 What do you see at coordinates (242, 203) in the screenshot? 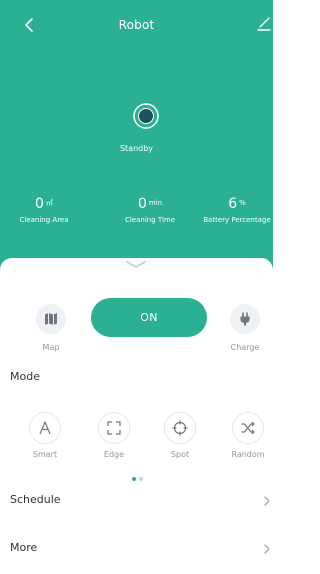
I see `stat-unit: %` at bounding box center [242, 203].